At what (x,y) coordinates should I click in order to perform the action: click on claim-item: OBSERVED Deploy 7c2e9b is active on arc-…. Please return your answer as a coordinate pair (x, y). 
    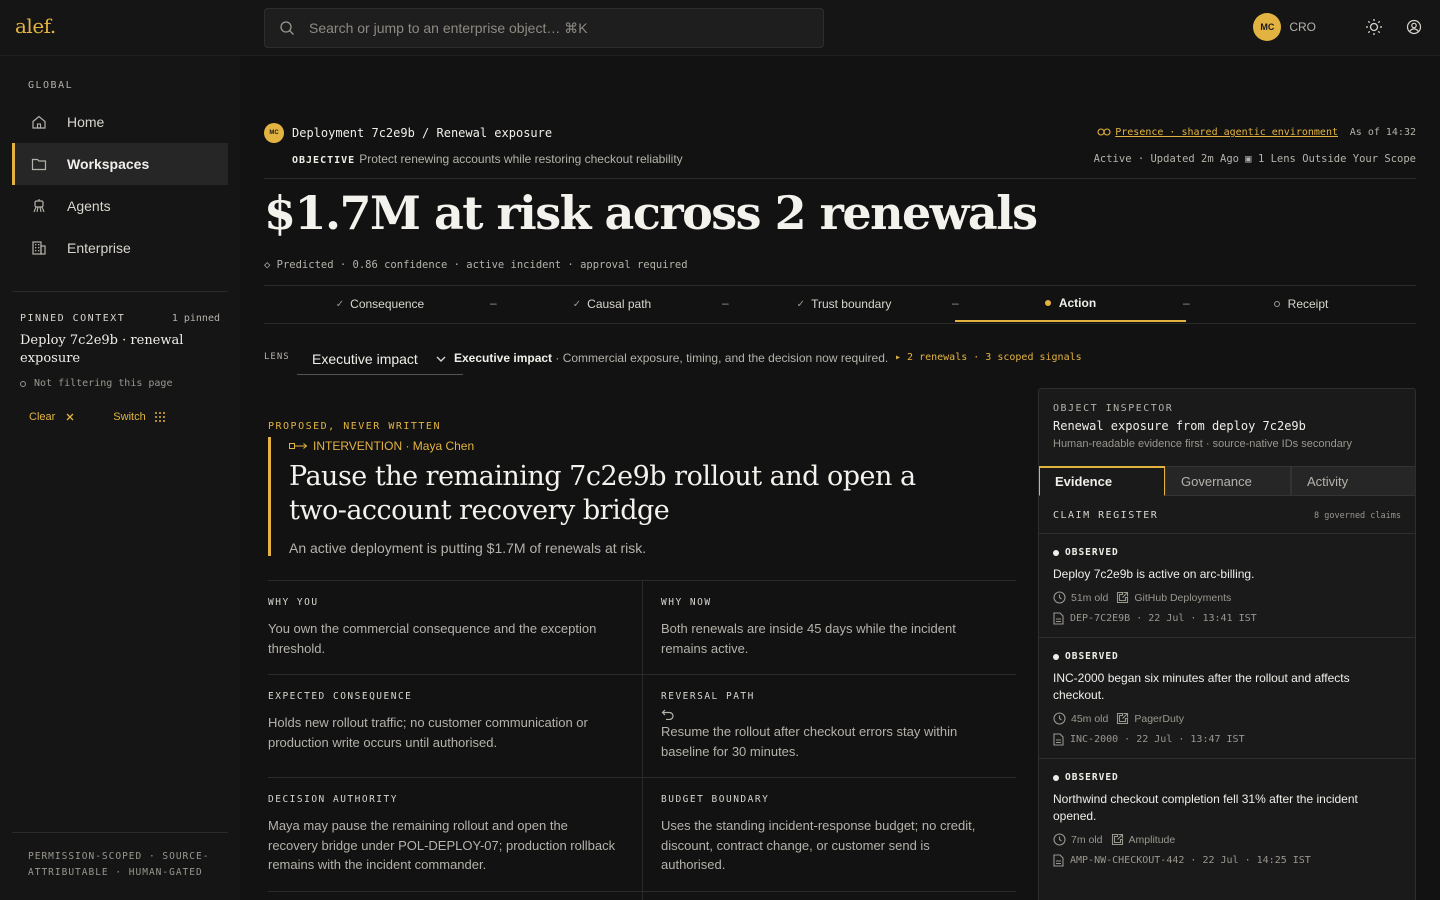
    Looking at the image, I should click on (1227, 585).